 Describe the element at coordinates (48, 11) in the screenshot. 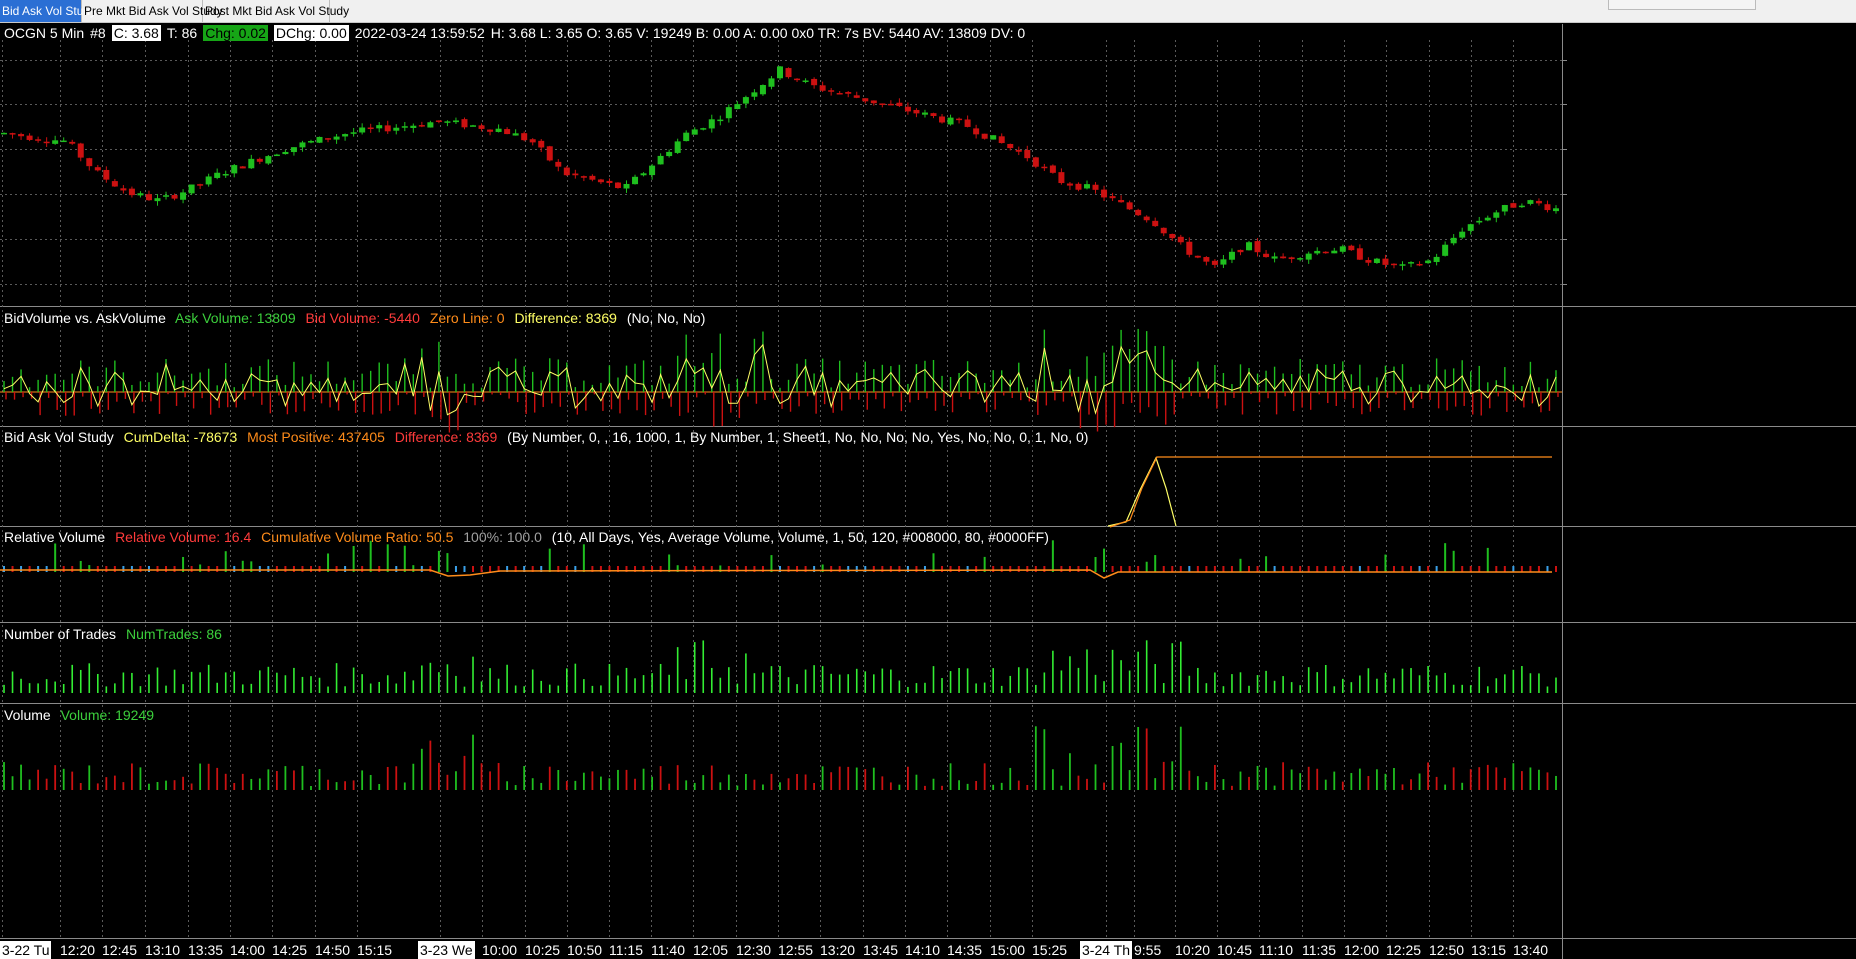

I see `tab-bid-ask-vol-study: Bid Ask Vol Study` at that location.